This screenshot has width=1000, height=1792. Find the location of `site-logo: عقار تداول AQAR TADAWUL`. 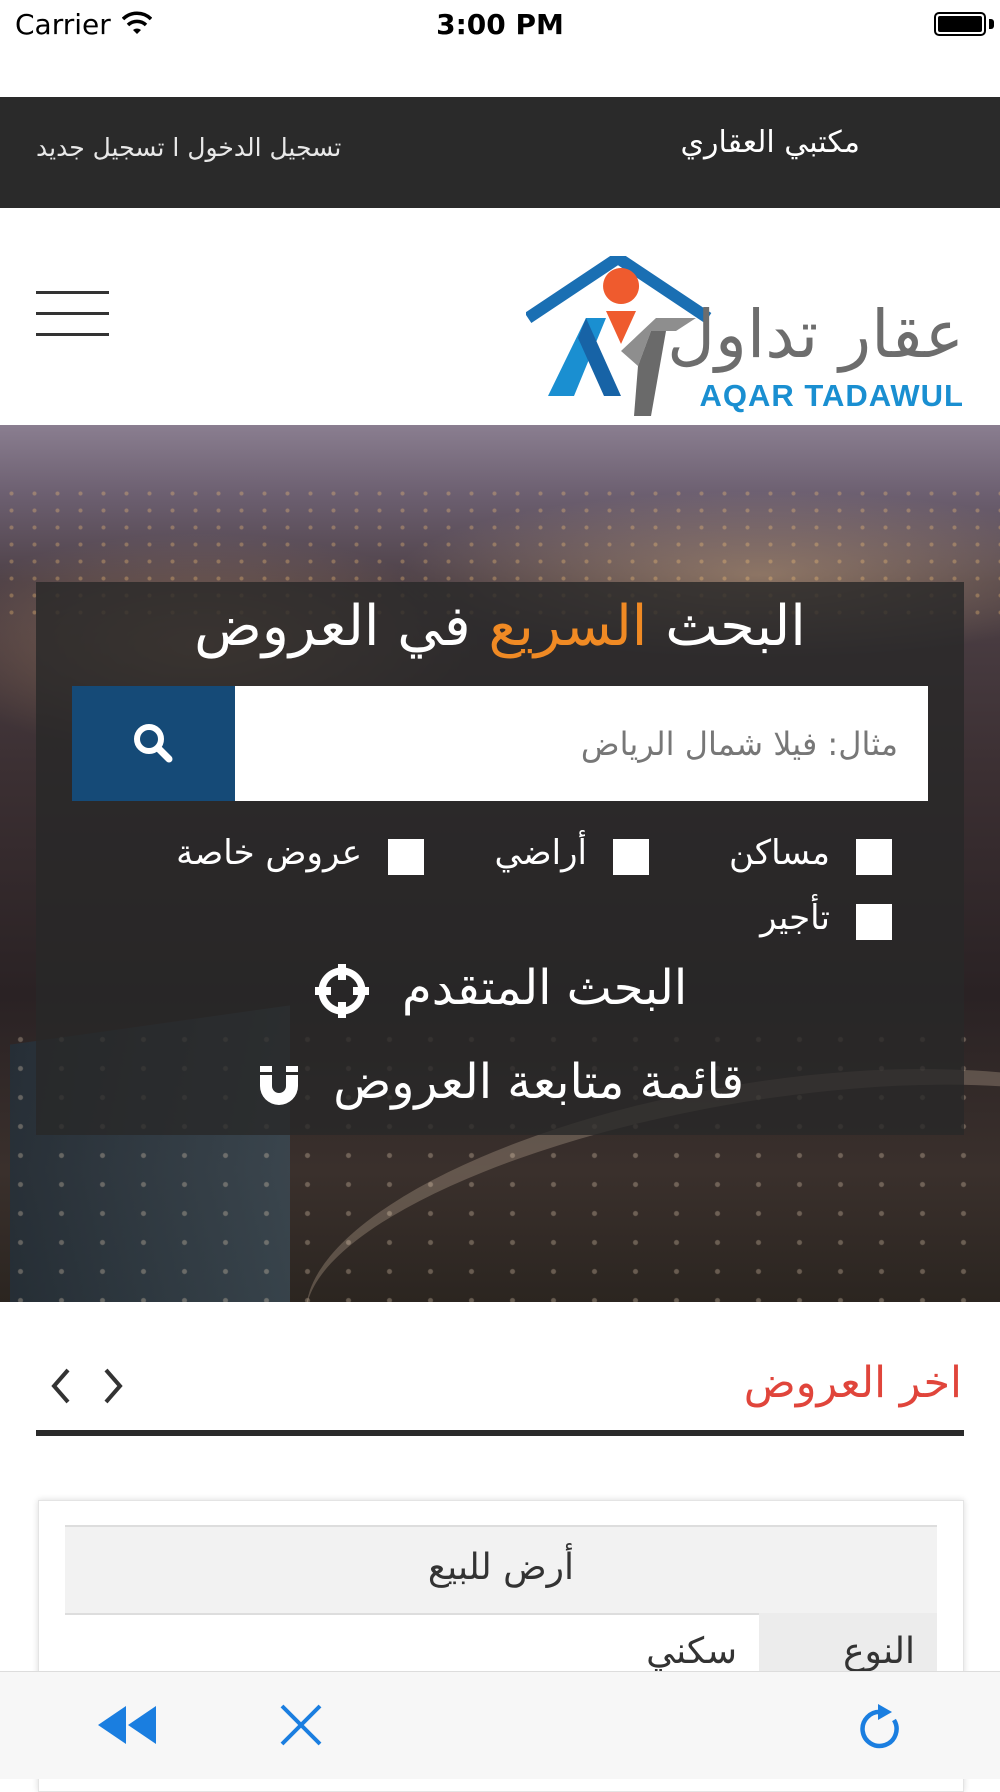

site-logo: عقار تداول AQAR TADAWUL is located at coordinates (746, 338).